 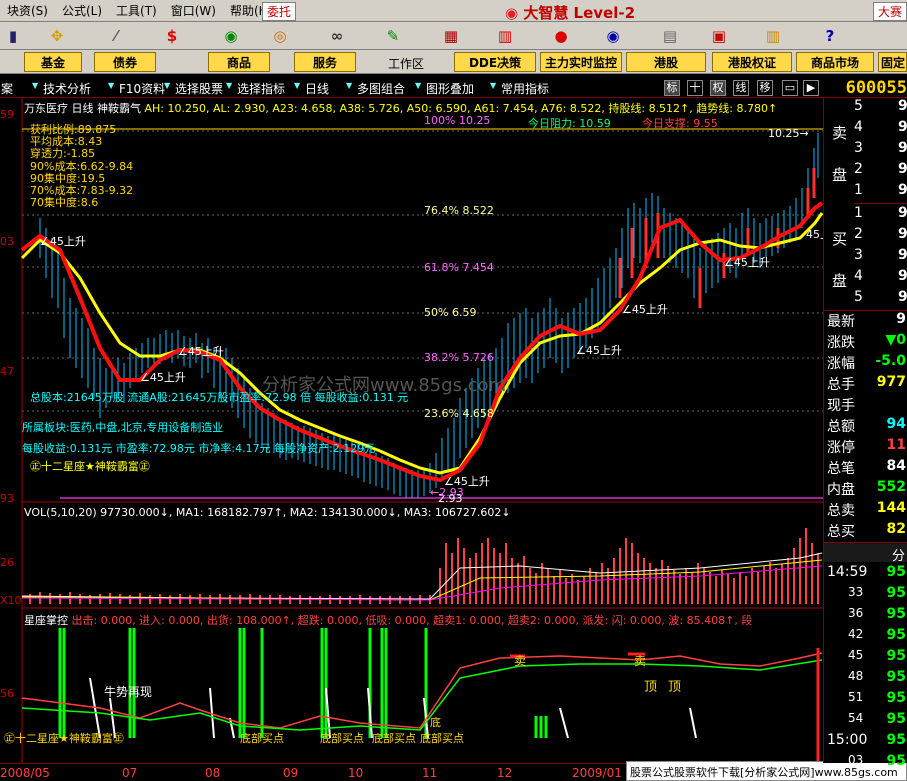 What do you see at coordinates (645, 309) in the screenshot?
I see `angle-annot-6: ∠45上升` at bounding box center [645, 309].